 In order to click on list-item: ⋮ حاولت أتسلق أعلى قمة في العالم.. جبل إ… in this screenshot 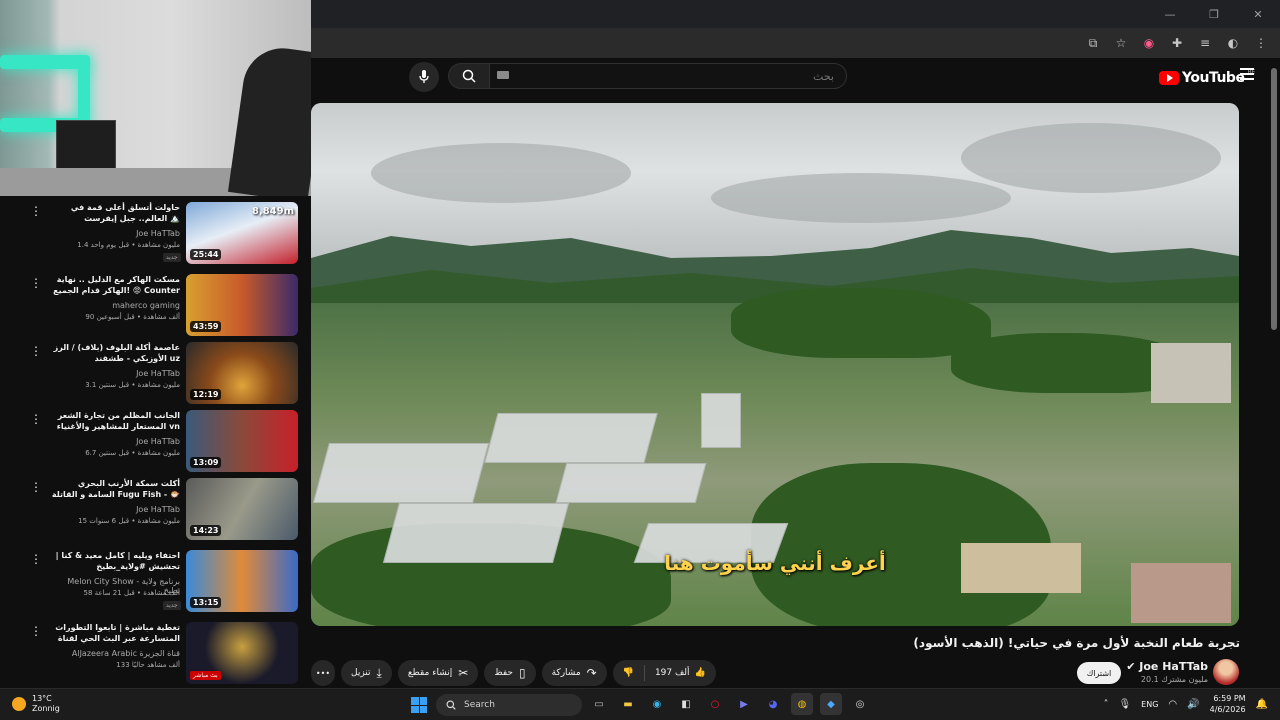, I will do `click(155, 231)`.